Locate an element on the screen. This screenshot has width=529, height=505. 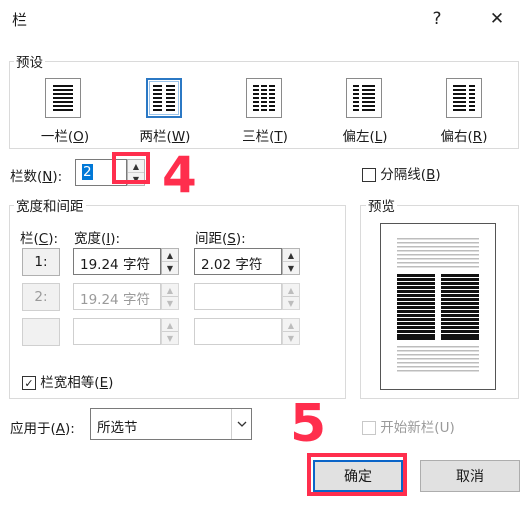
column-3-width-input is located at coordinates (117, 331).